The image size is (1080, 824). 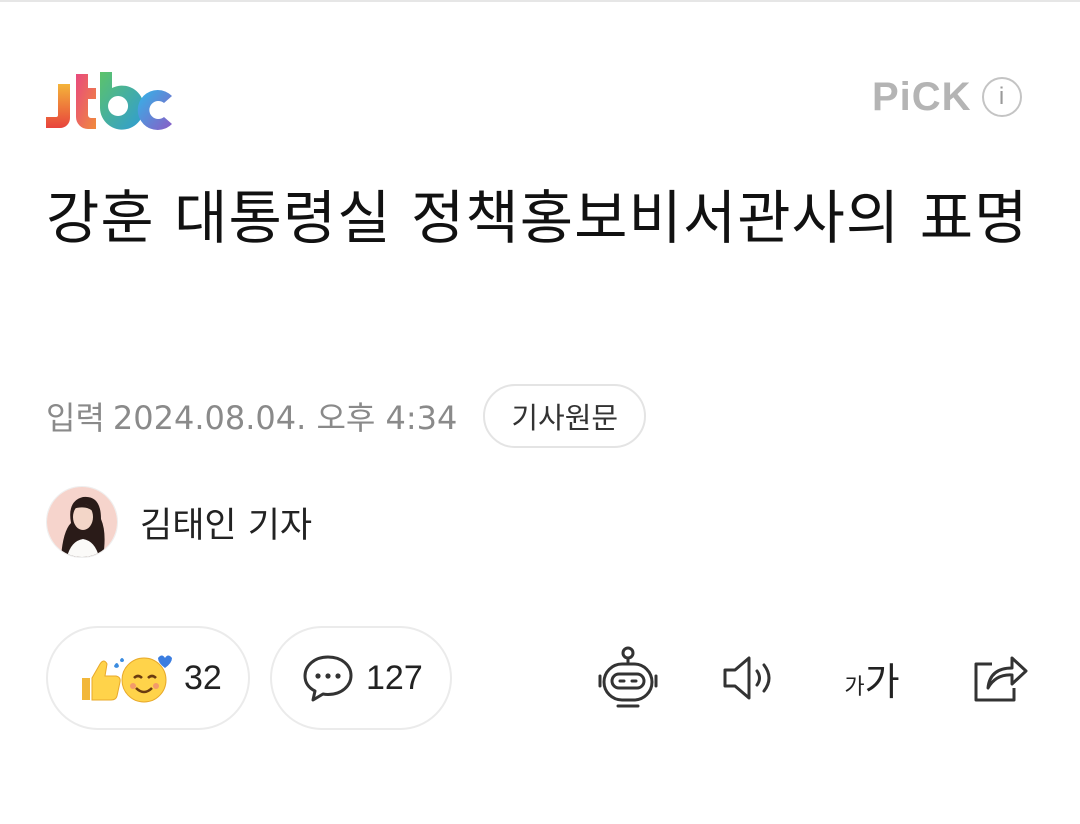 I want to click on share-button, so click(x=999, y=678).